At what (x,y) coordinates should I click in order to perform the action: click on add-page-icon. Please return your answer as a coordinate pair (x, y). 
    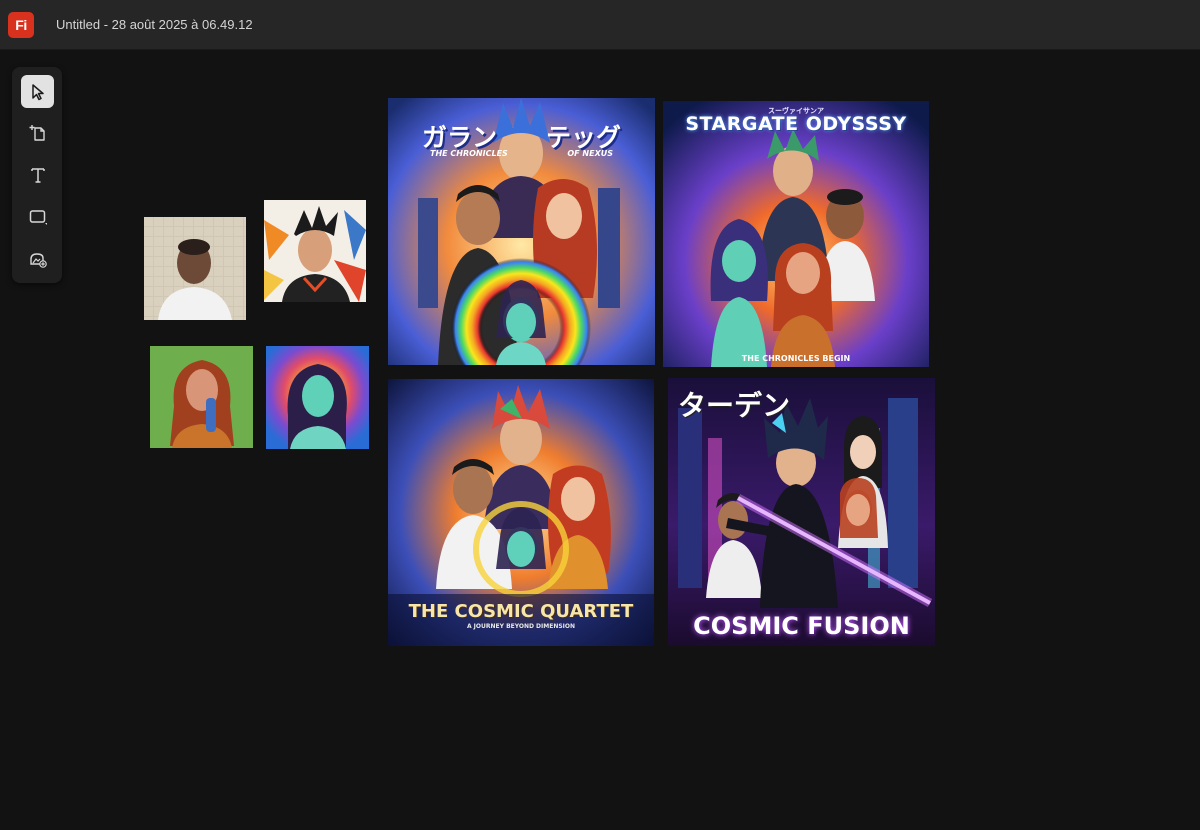
    Looking at the image, I should click on (37, 132).